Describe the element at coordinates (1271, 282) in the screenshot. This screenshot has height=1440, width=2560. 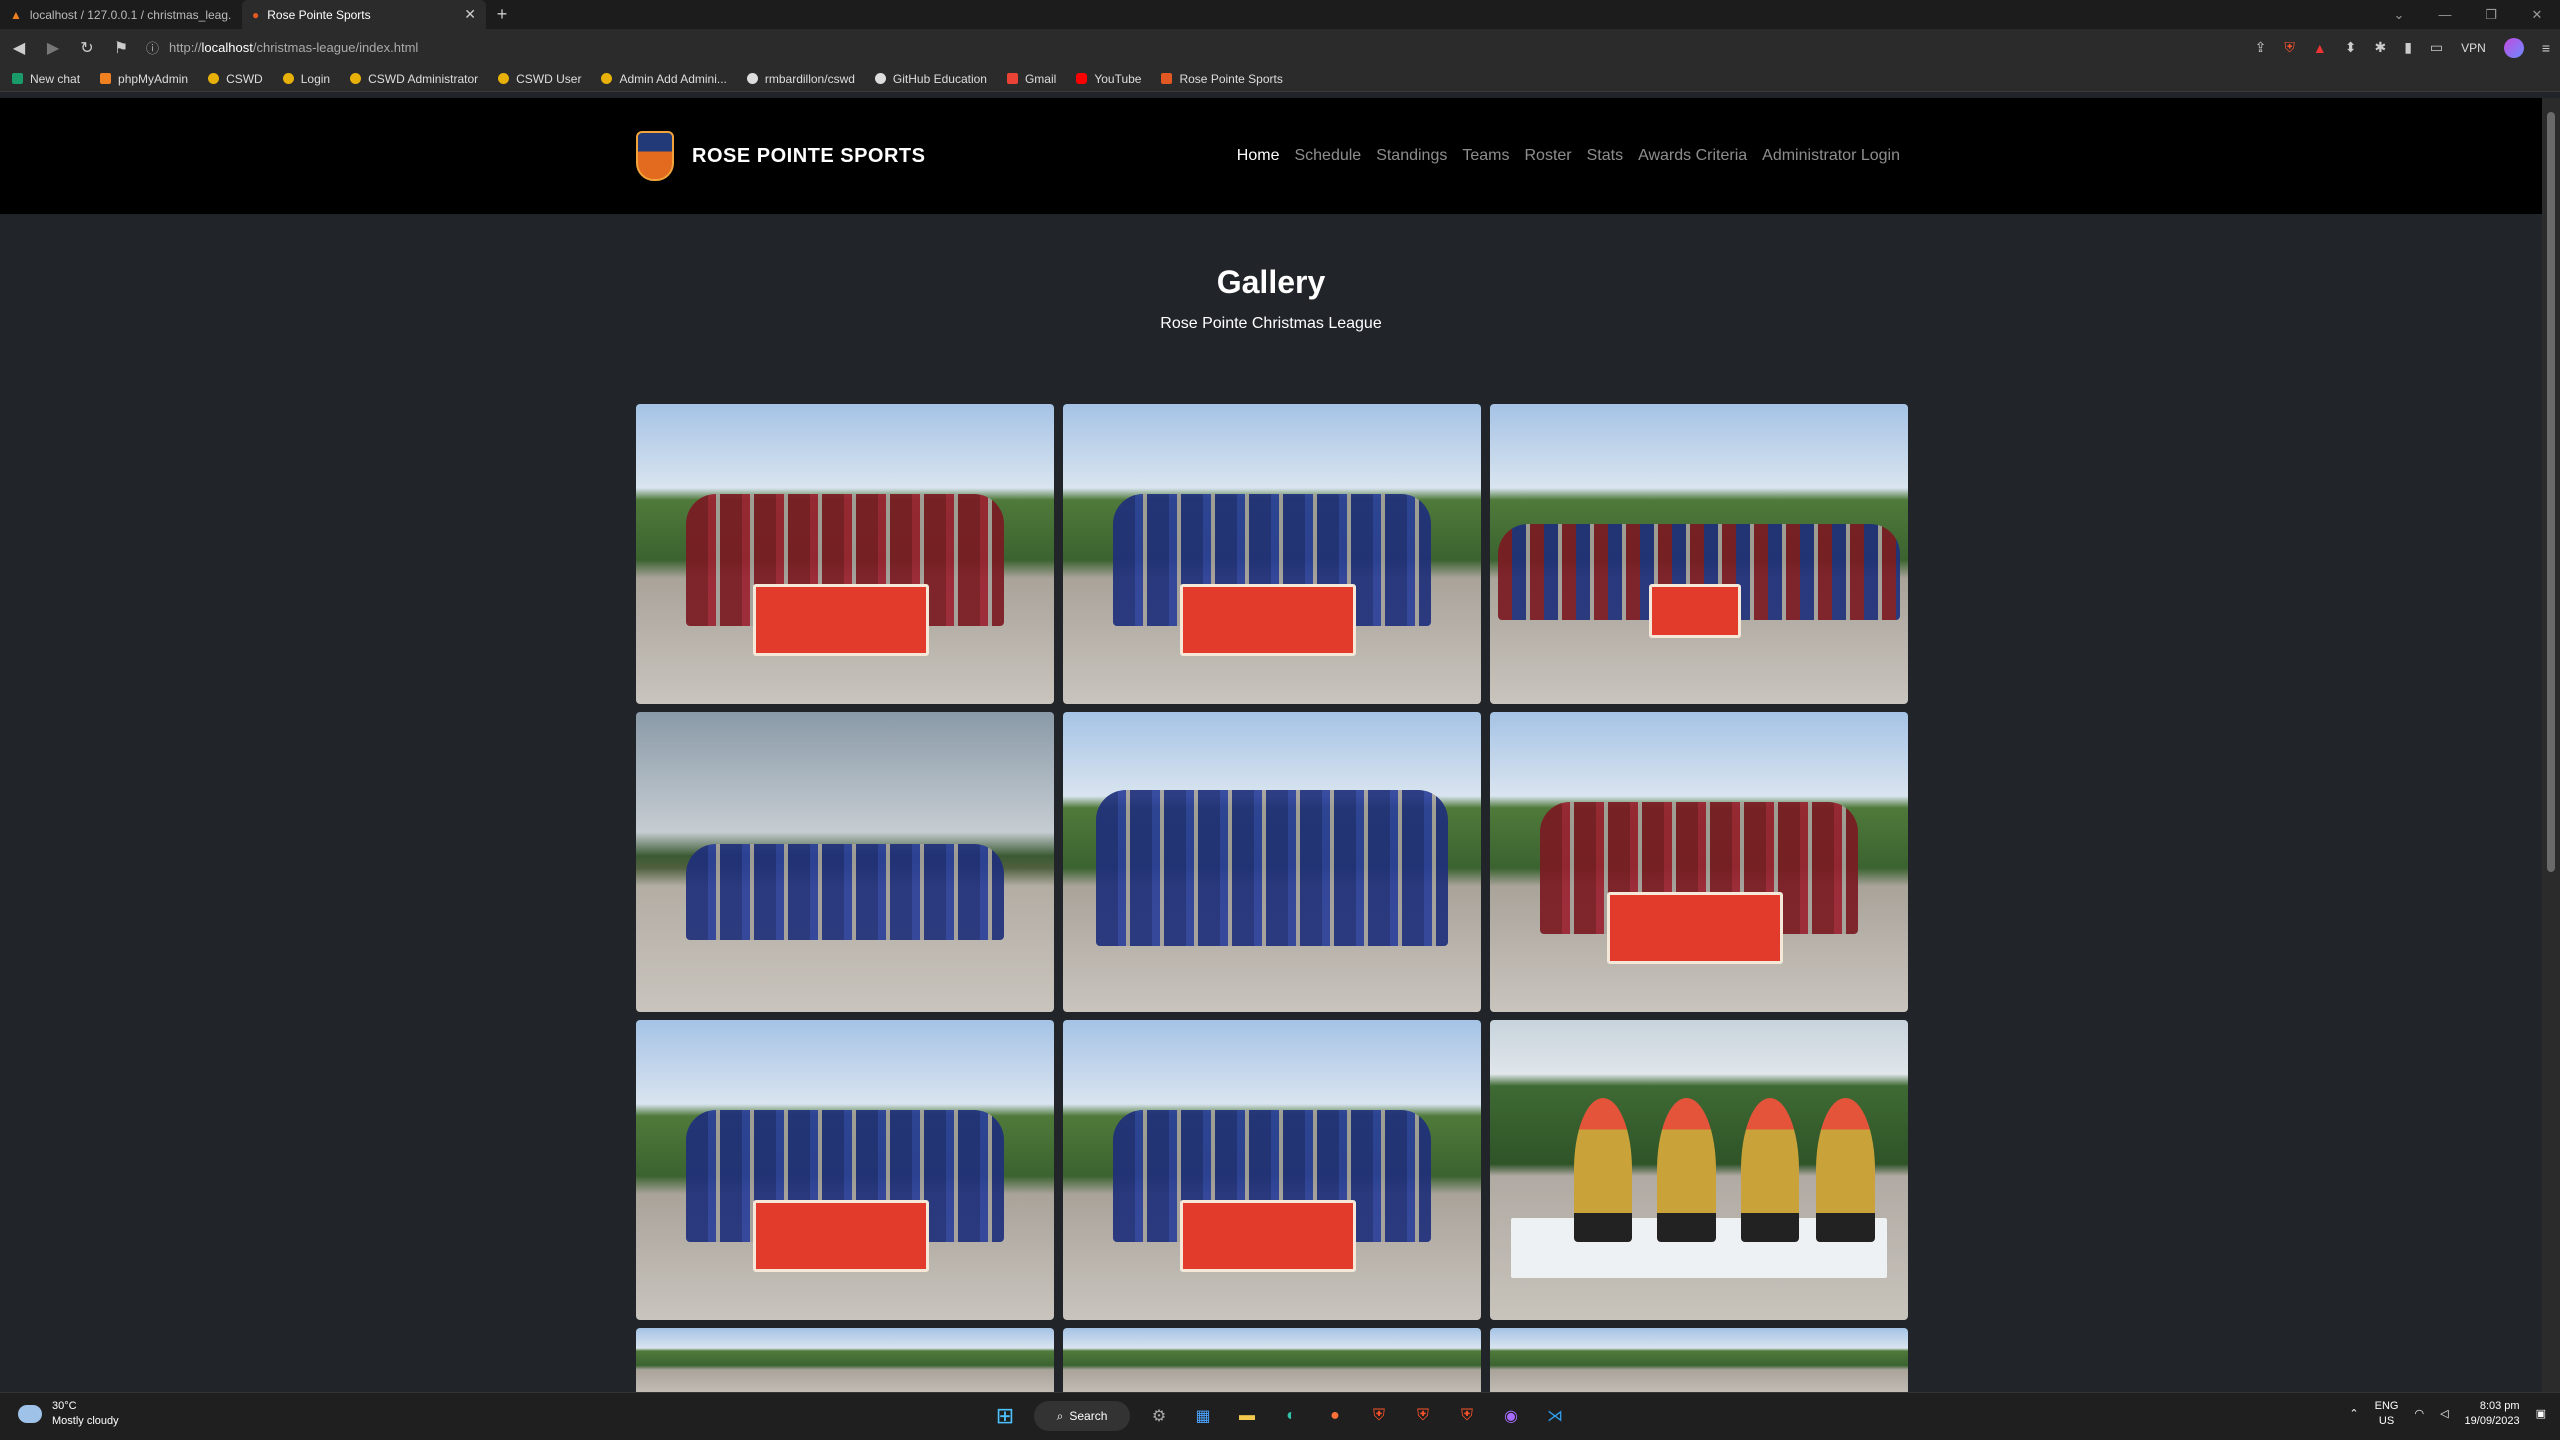
I see `page-title: Gallery` at that location.